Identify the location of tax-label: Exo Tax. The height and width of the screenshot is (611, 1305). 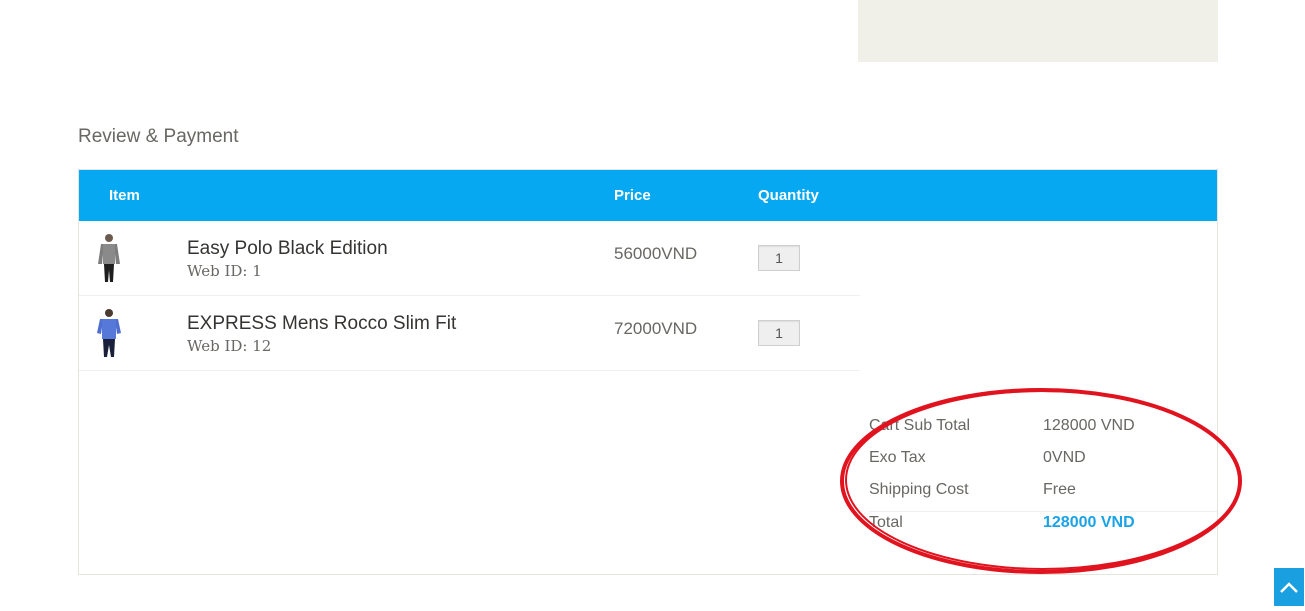
(897, 457).